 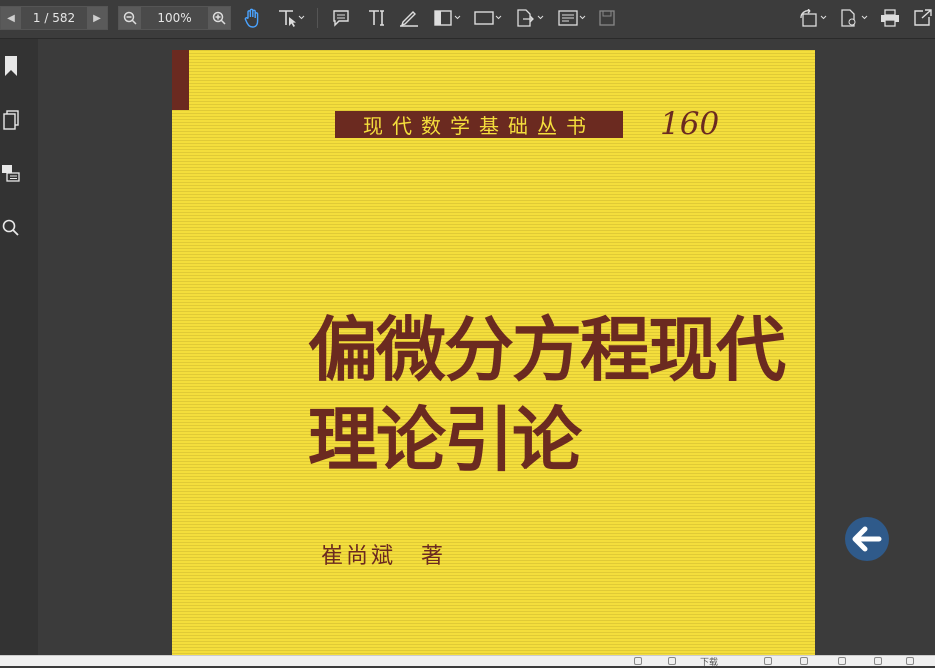 I want to click on form-icon, so click(x=572, y=18).